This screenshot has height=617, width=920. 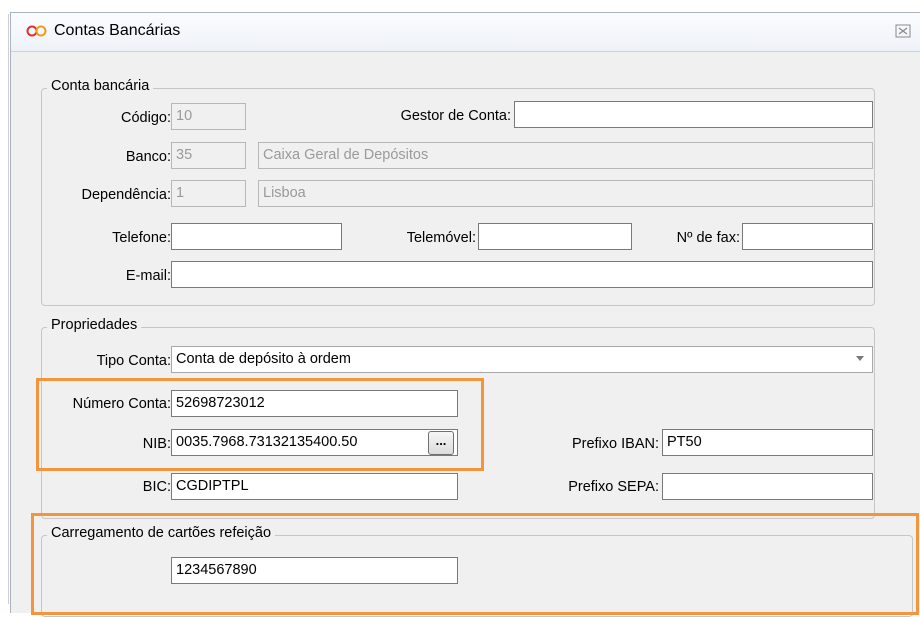 What do you see at coordinates (5, 302) in the screenshot?
I see `background-edge` at bounding box center [5, 302].